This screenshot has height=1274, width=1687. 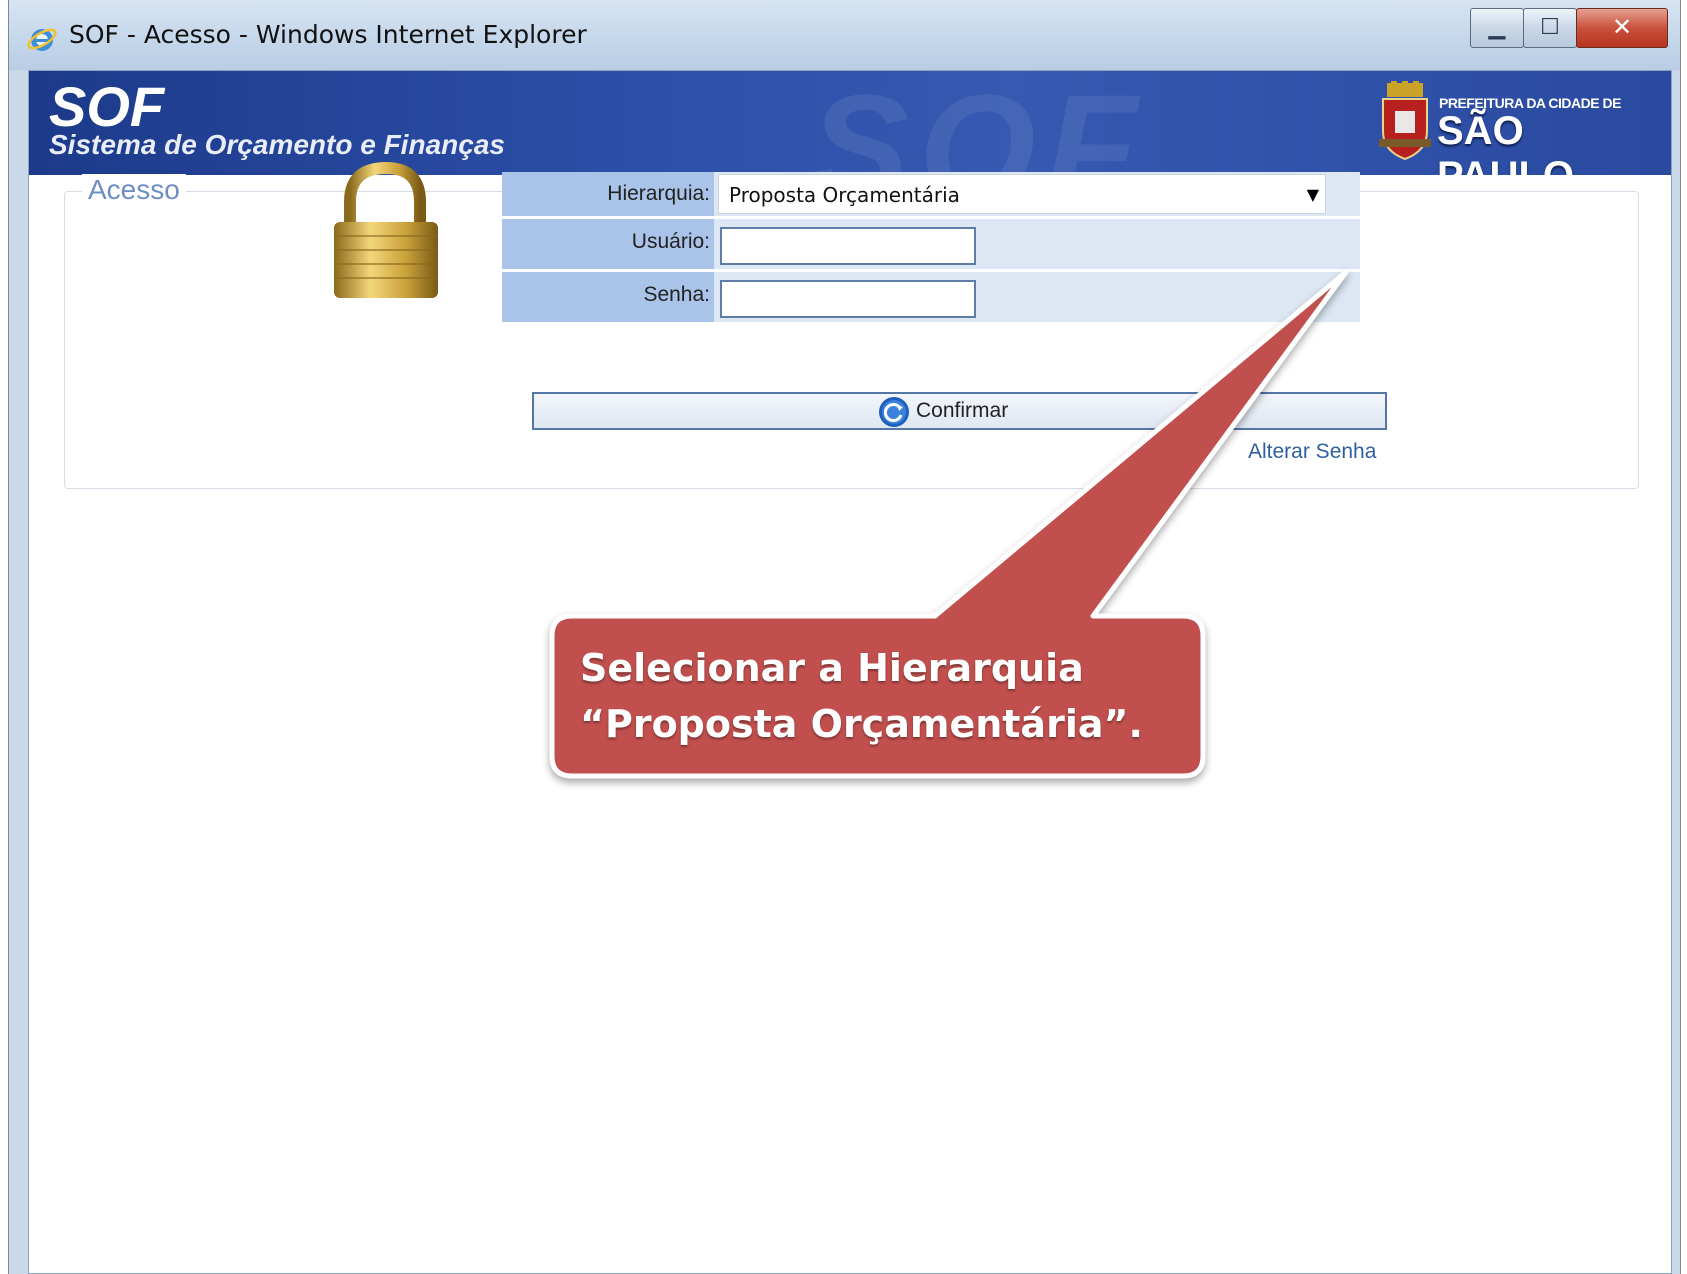 I want to click on callout-line-1: Selecionar a Hierarquia, so click(x=832, y=668).